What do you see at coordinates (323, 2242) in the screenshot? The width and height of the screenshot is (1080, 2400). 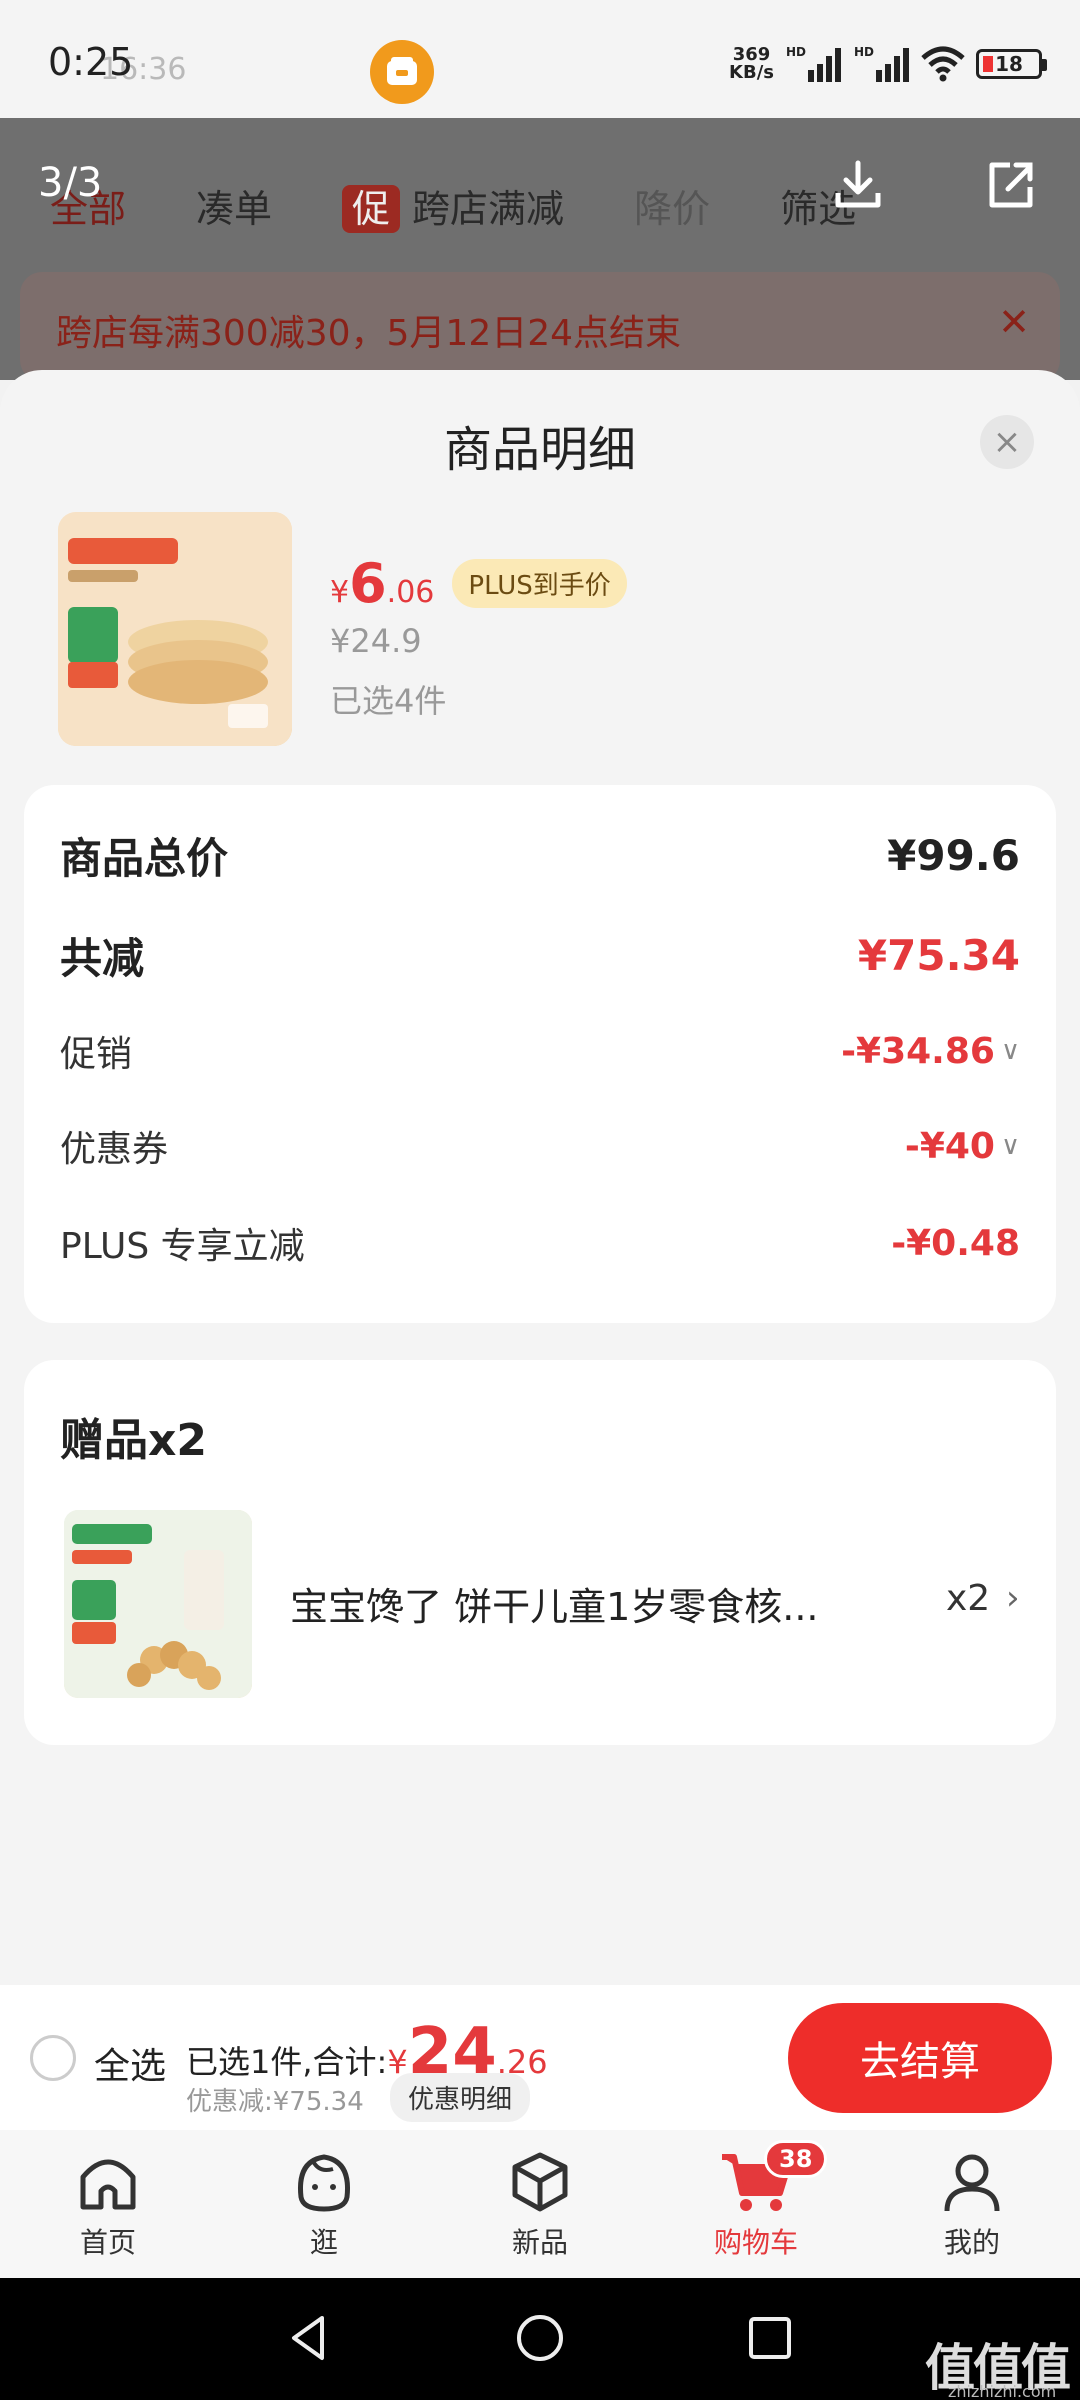 I see `tab-browse-label: 逛` at bounding box center [323, 2242].